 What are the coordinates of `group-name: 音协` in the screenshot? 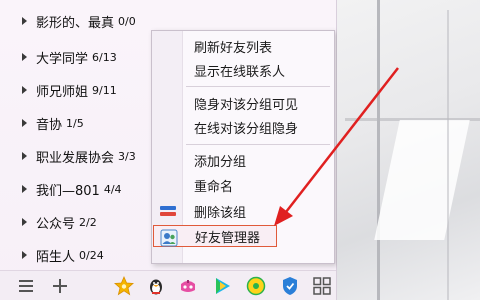 It's located at (49, 125).